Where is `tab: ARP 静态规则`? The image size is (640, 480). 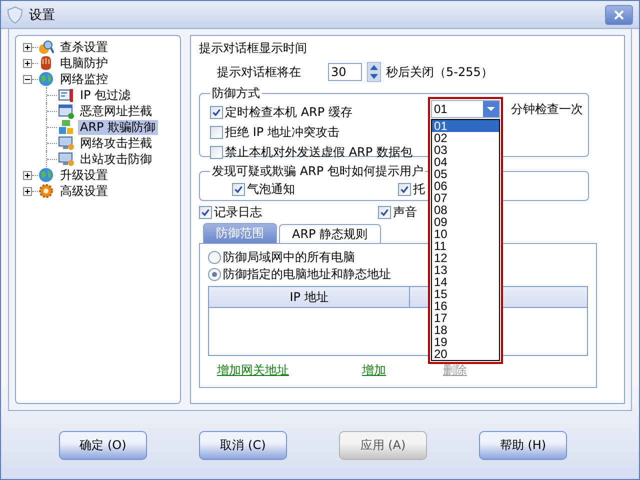
tab: ARP 静态规则 is located at coordinates (330, 233).